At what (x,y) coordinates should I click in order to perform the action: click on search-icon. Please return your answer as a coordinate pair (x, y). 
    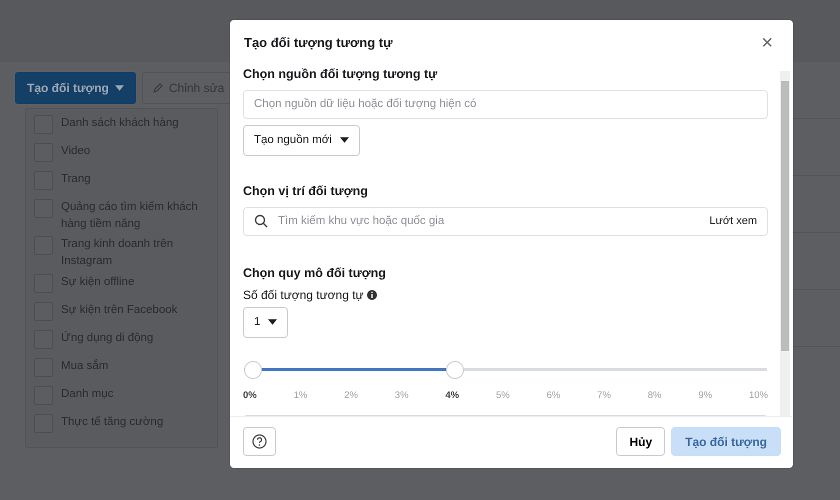
    Looking at the image, I should click on (261, 221).